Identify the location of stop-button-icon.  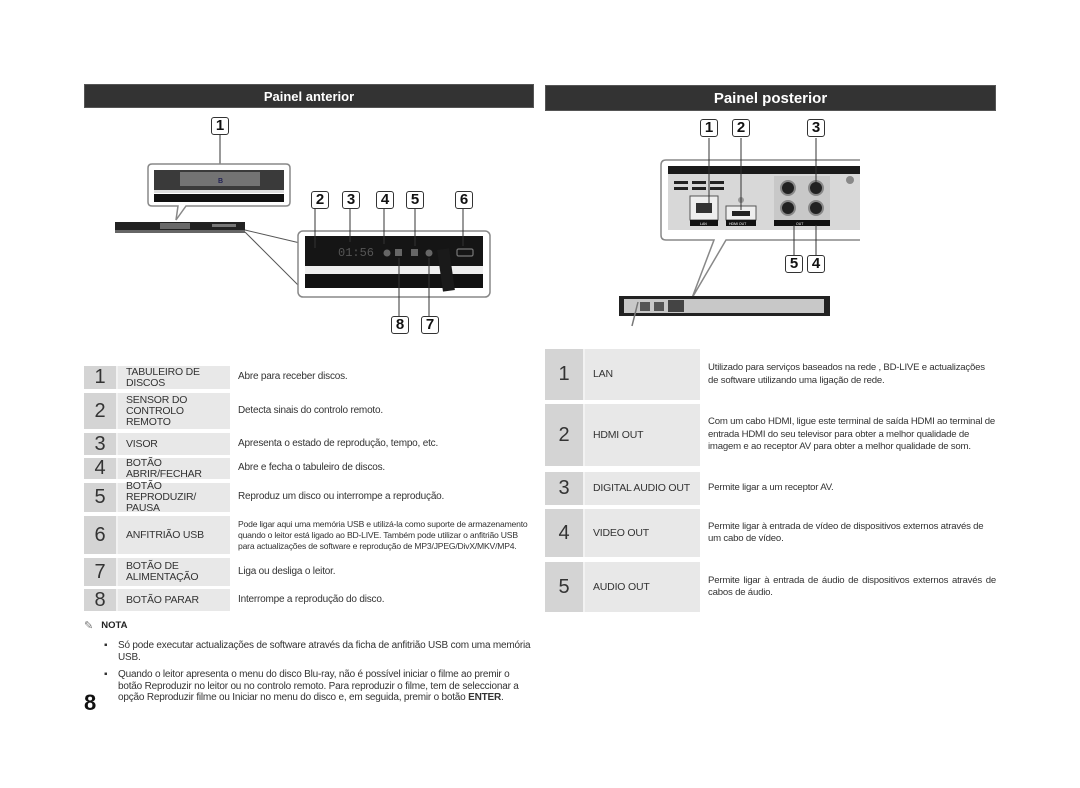
(398, 252).